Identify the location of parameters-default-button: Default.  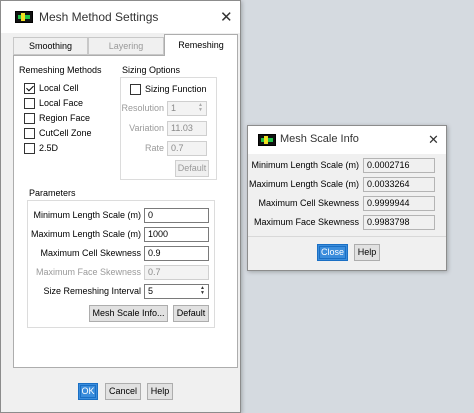
(191, 313).